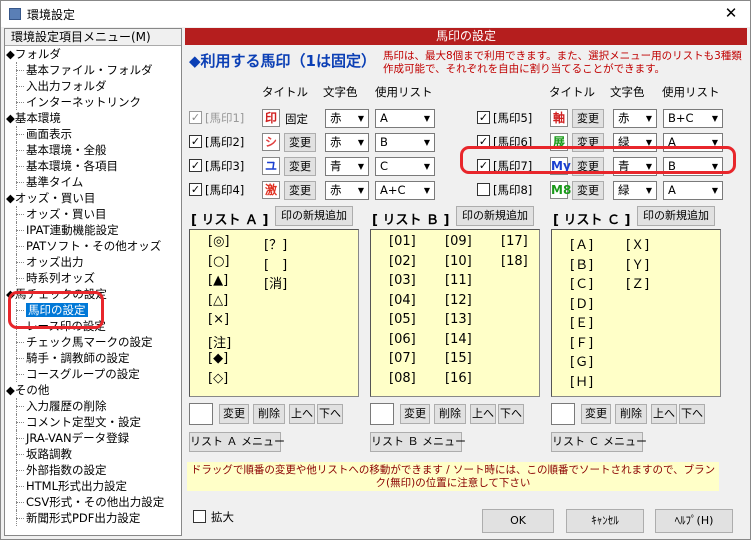 Image resolution: width=751 pixels, height=540 pixels. What do you see at coordinates (93, 406) in the screenshot?
I see `tree-item: 入力履歴の削除` at bounding box center [93, 406].